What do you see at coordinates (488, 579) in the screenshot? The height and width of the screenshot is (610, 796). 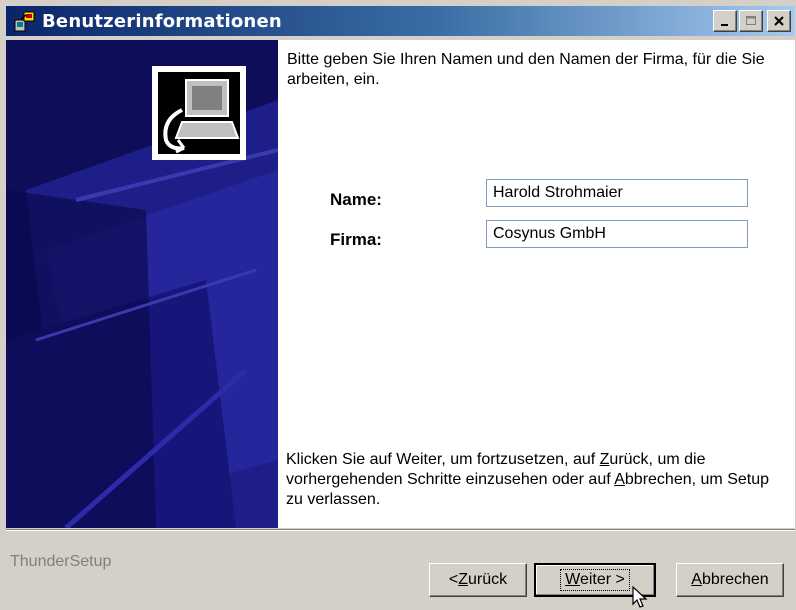 I see `back-rest: urück` at bounding box center [488, 579].